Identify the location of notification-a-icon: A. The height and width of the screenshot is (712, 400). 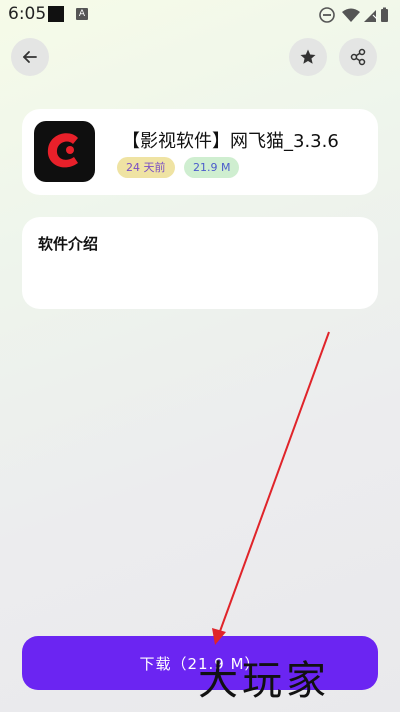
(82, 14).